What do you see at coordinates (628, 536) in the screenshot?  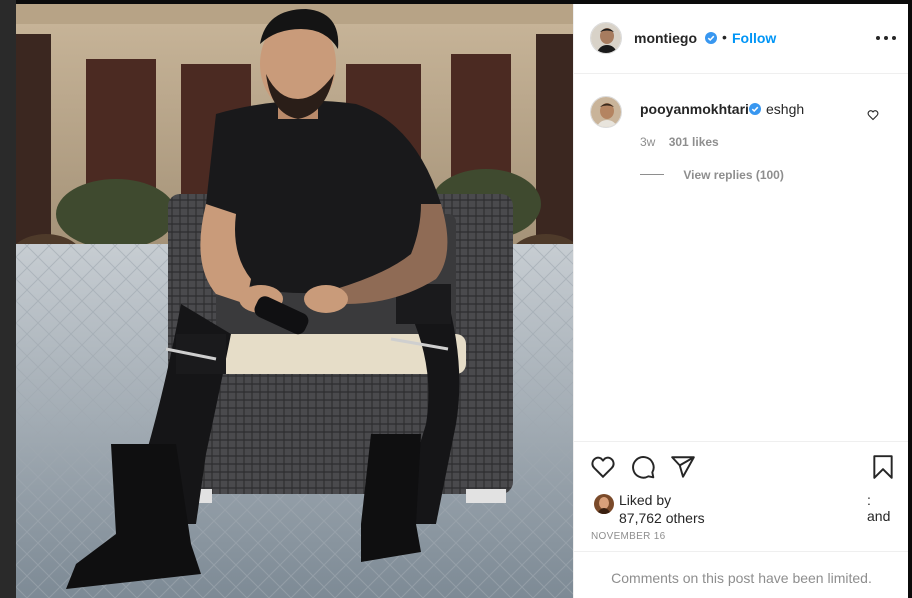 I see `post-date: NOVEMBER 16` at bounding box center [628, 536].